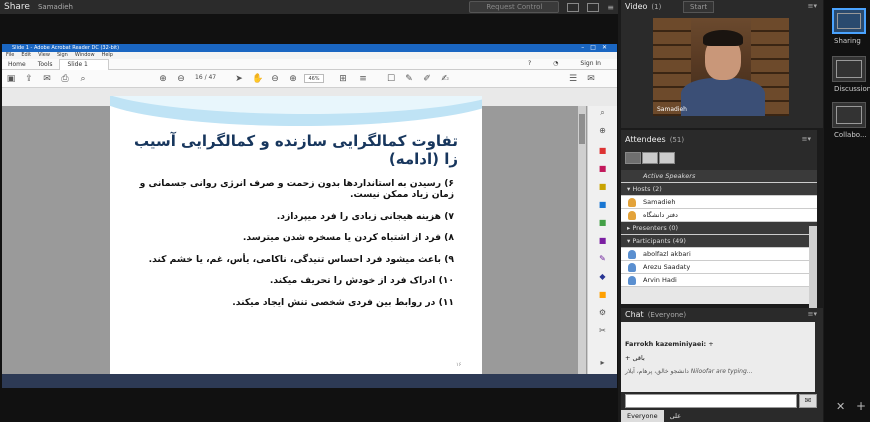  What do you see at coordinates (257, 79) in the screenshot?
I see `hand-tool-icon: ✋` at bounding box center [257, 79].